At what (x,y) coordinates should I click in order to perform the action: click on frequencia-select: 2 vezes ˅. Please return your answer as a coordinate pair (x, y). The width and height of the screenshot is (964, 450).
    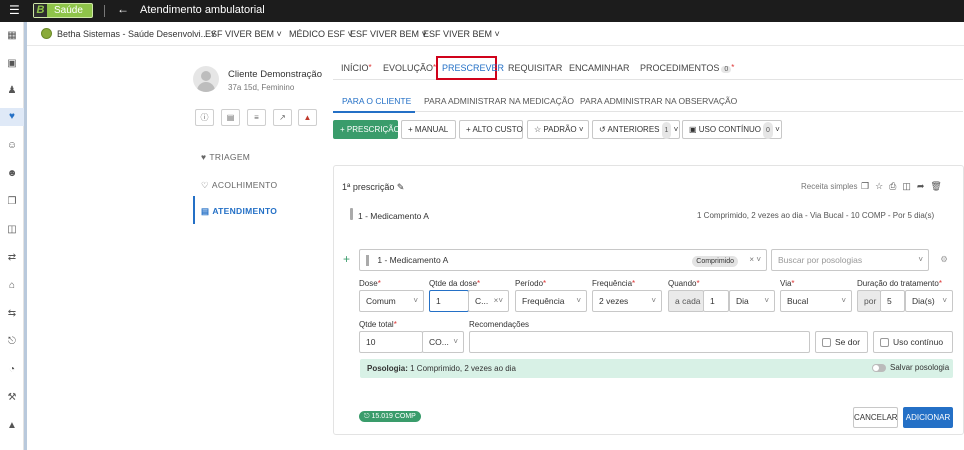
    Looking at the image, I should click on (627, 301).